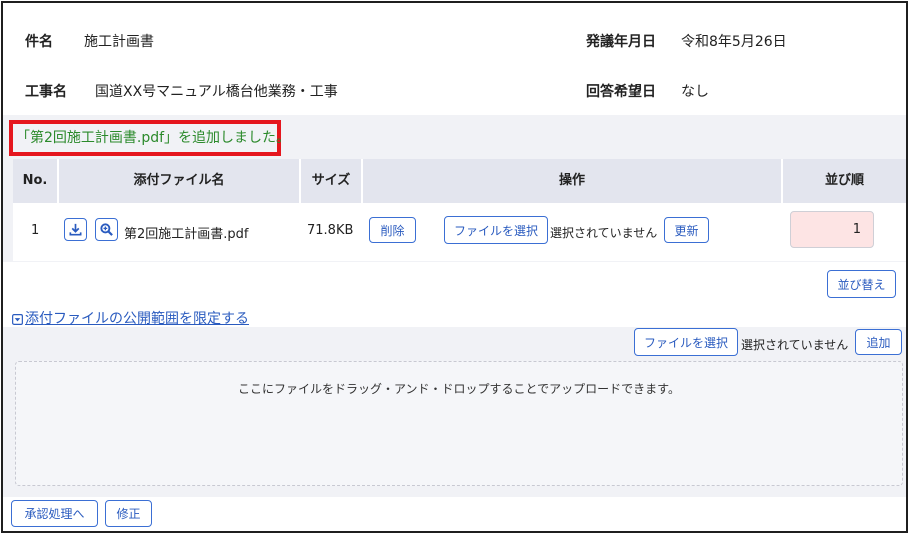  What do you see at coordinates (878, 342) in the screenshot?
I see `add-button: 追加` at bounding box center [878, 342].